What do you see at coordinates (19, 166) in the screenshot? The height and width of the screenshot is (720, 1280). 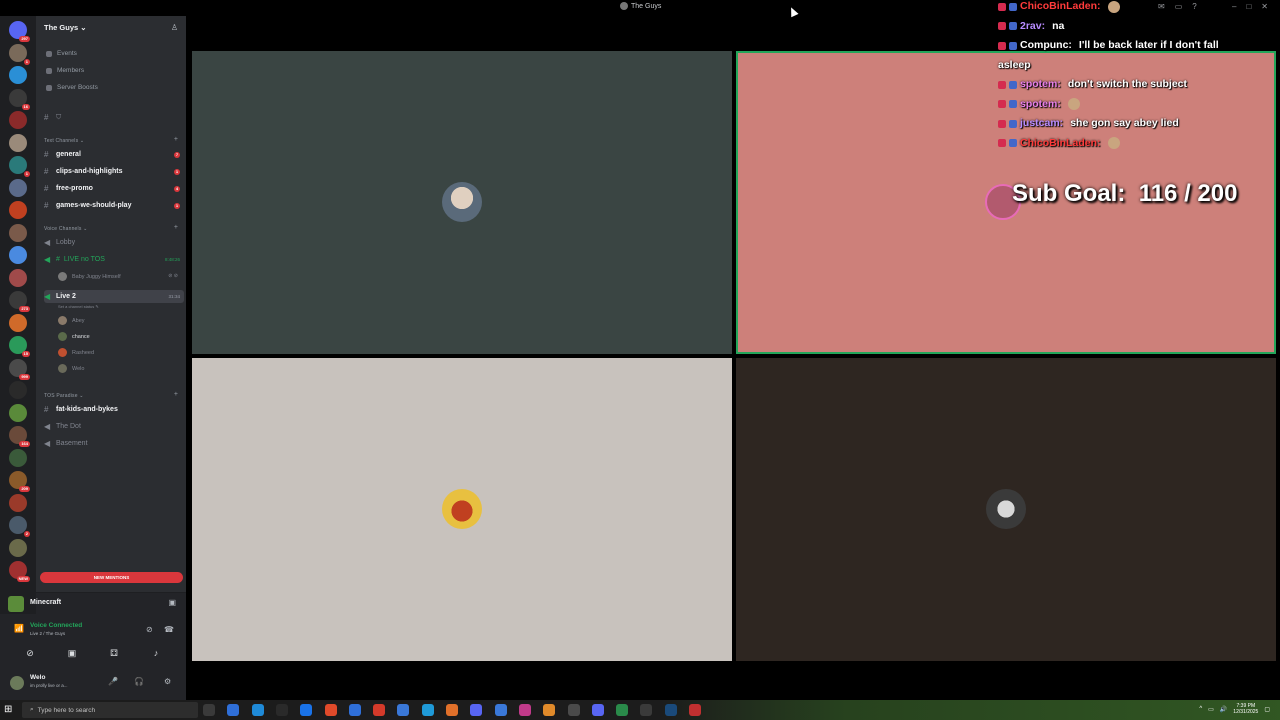 I see `server-icon-server-6: 1` at bounding box center [19, 166].